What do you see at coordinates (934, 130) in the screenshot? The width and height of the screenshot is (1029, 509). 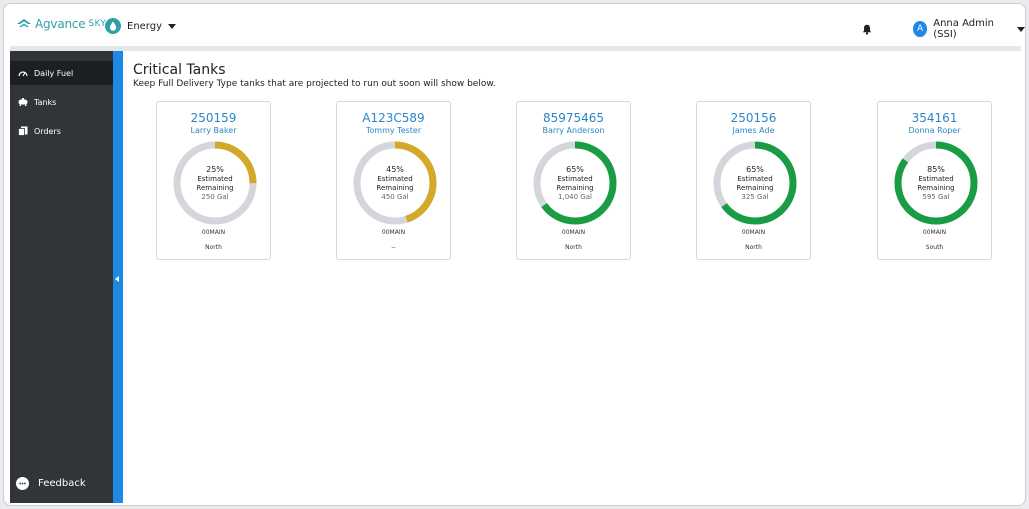 I see `customer-name-link: Donna Roper` at bounding box center [934, 130].